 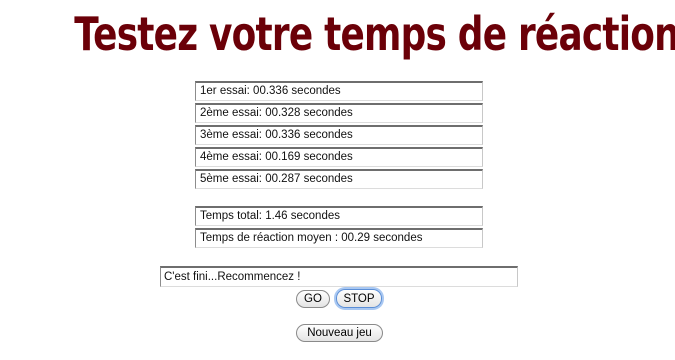 I want to click on total-time-field: Temps total: 1.46 secondes, so click(x=339, y=216).